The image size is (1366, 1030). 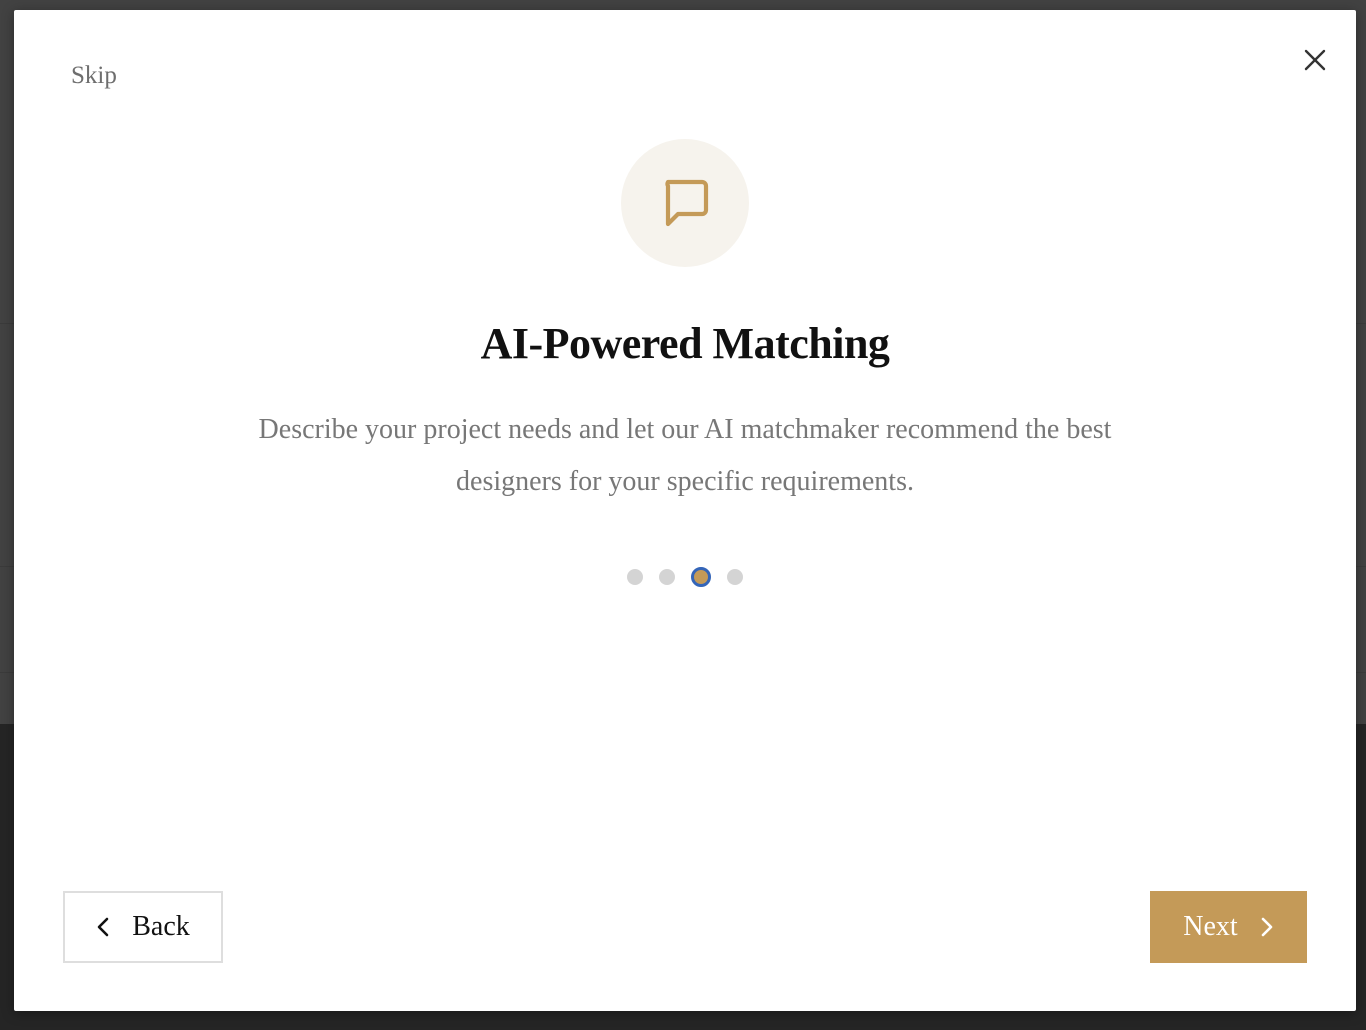 I want to click on close-icon, so click(x=1315, y=60).